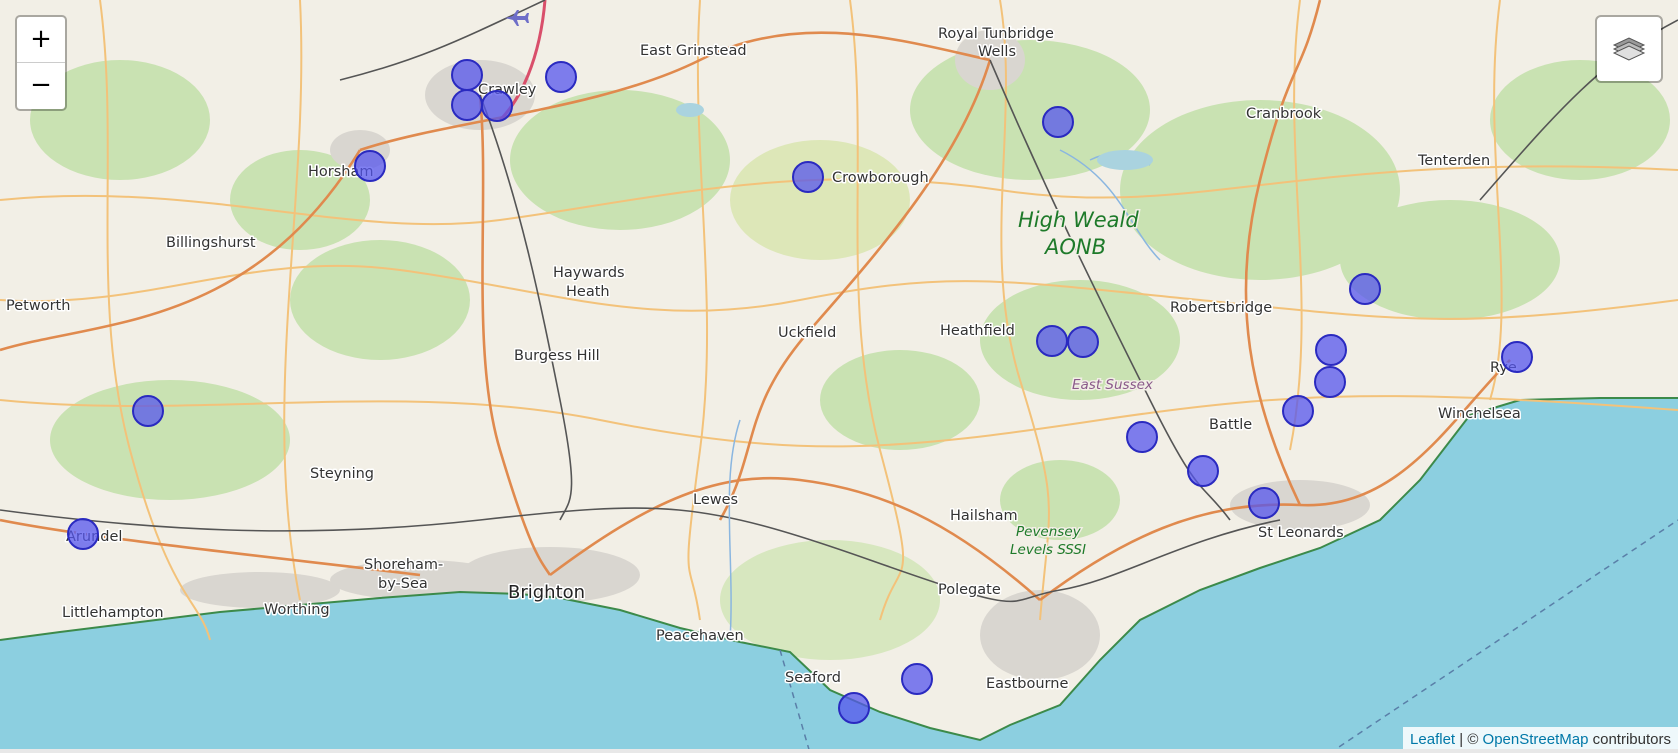  Describe the element at coordinates (1453, 161) in the screenshot. I see `label-tenterden: Tenterden` at that location.